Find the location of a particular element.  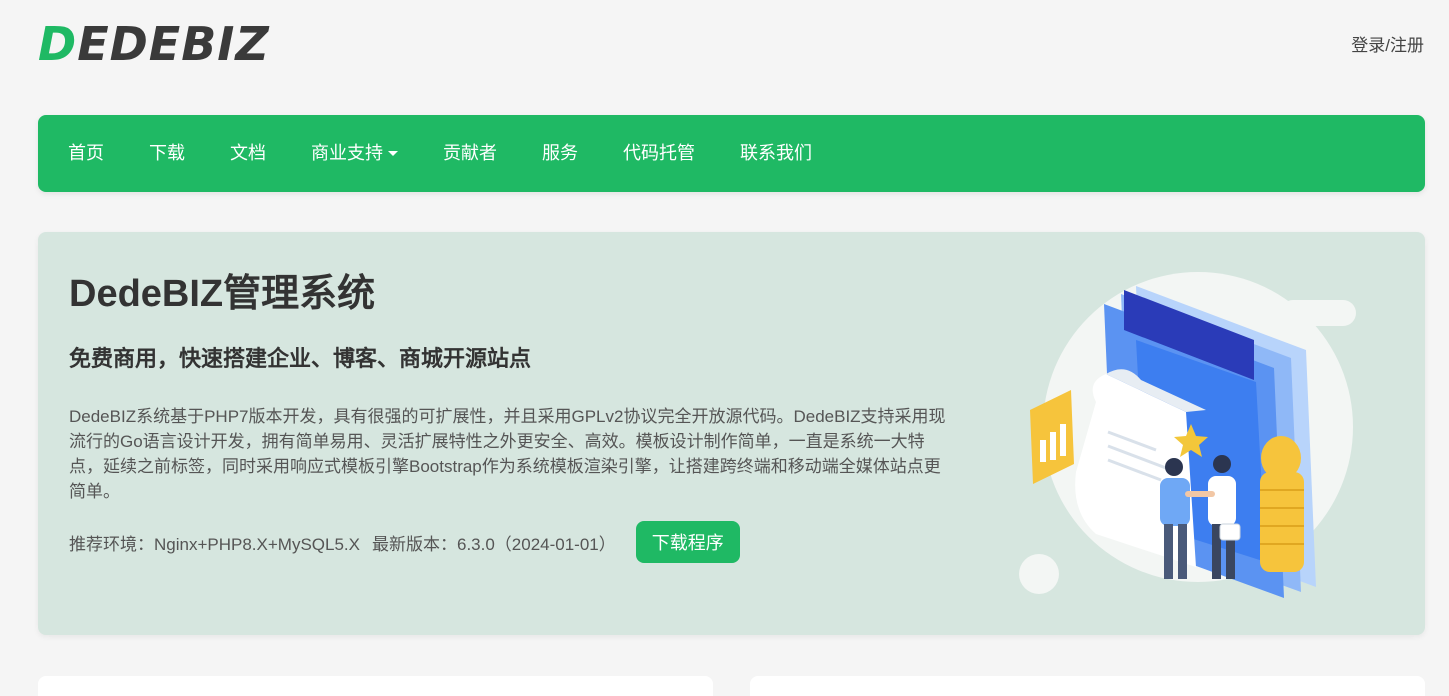

coin-stack-icon is located at coordinates (1282, 504).